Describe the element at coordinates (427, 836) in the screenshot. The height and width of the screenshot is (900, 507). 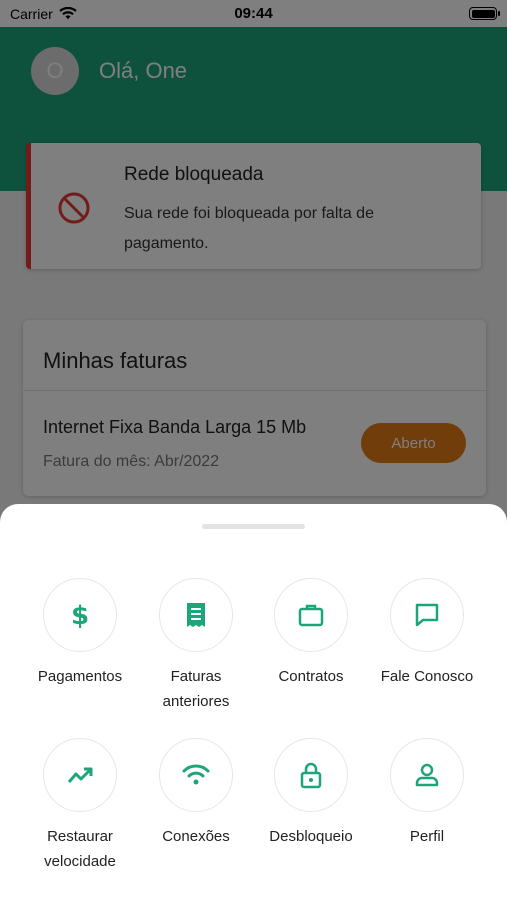
I see `action-label: Perfil` at that location.